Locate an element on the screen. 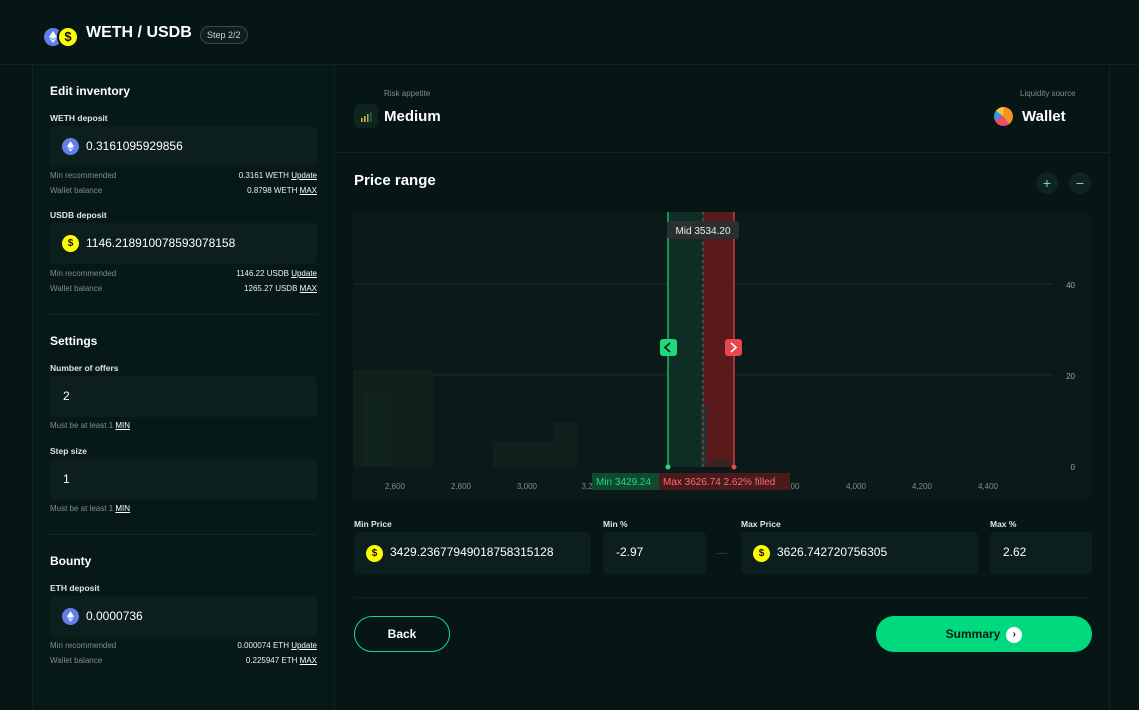 The width and height of the screenshot is (1139, 710). min-pct-input: -2.97 is located at coordinates (654, 553).